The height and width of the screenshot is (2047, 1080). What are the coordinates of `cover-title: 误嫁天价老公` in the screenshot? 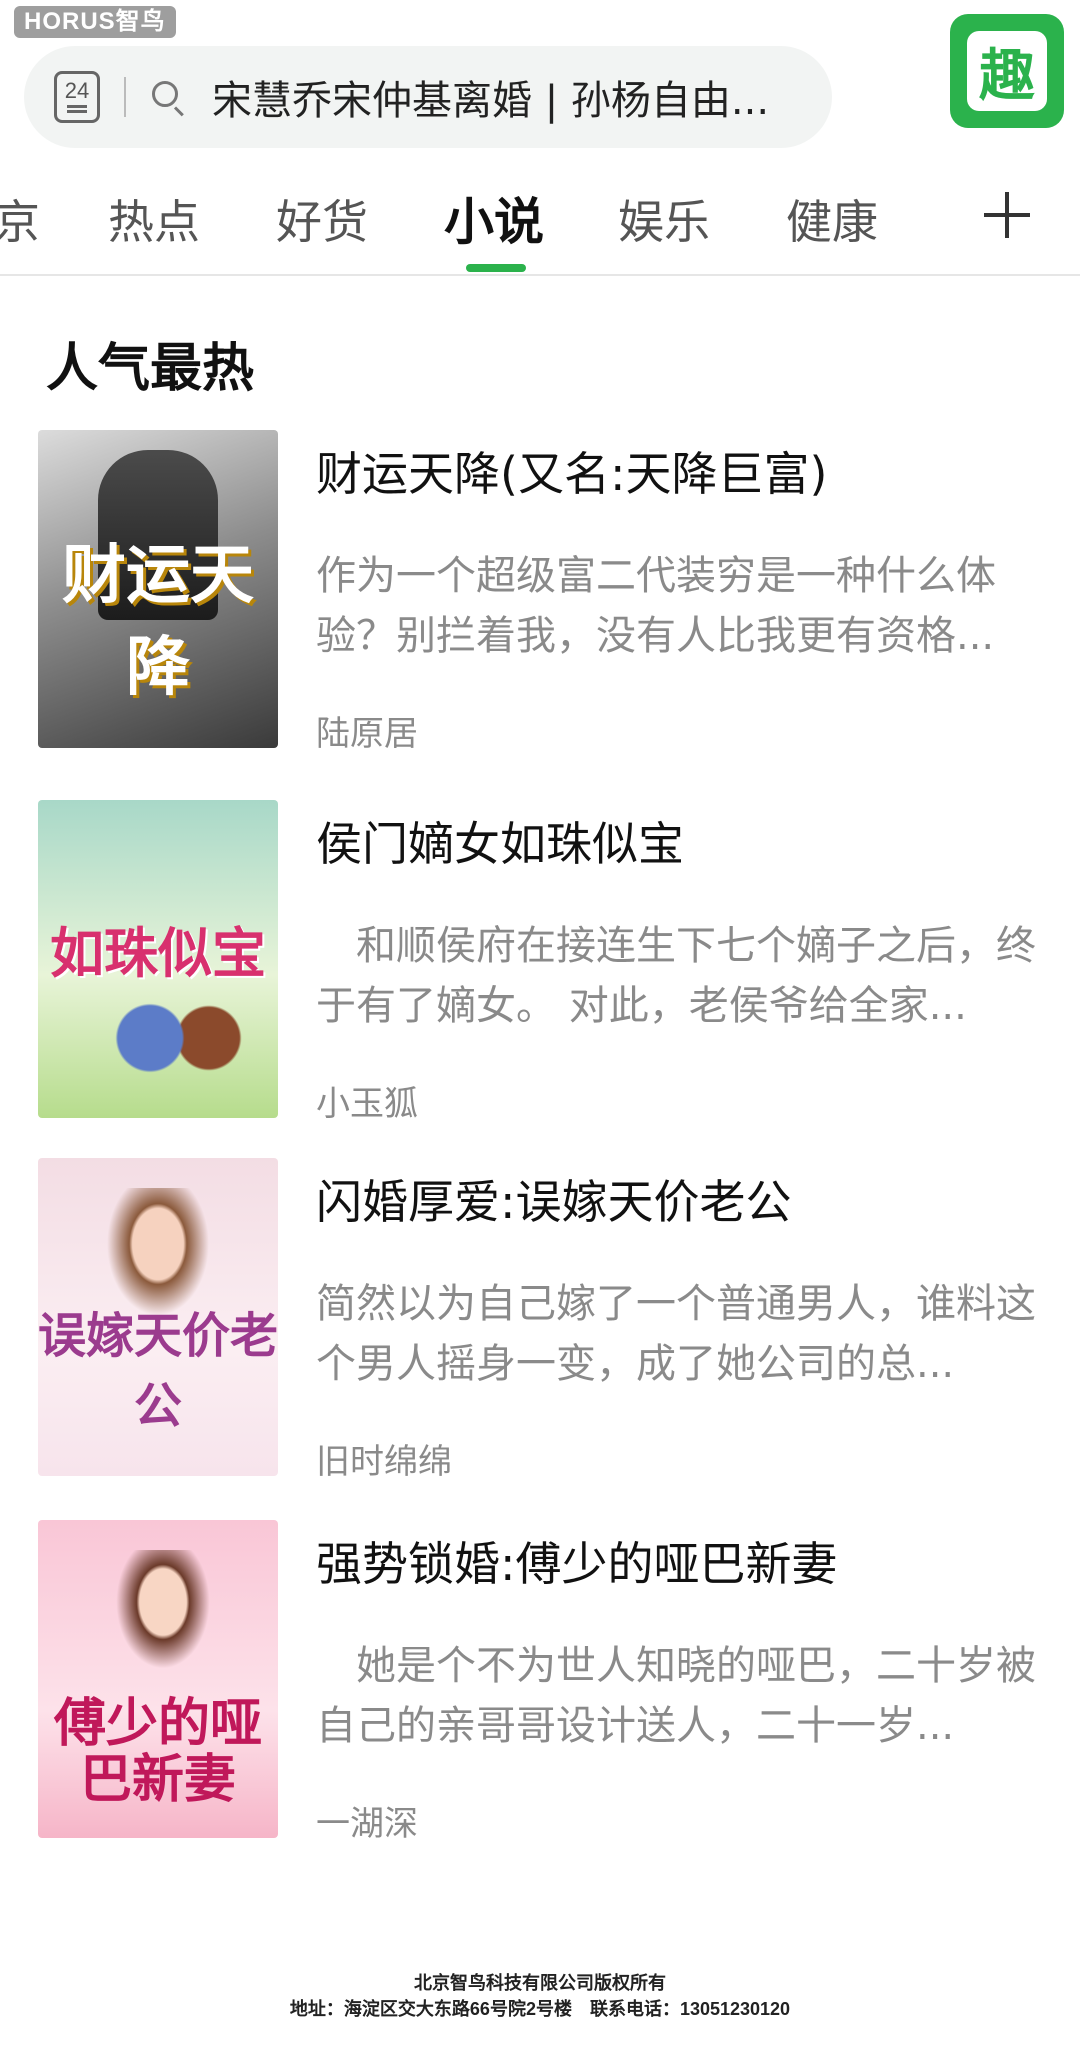 It's located at (158, 1371).